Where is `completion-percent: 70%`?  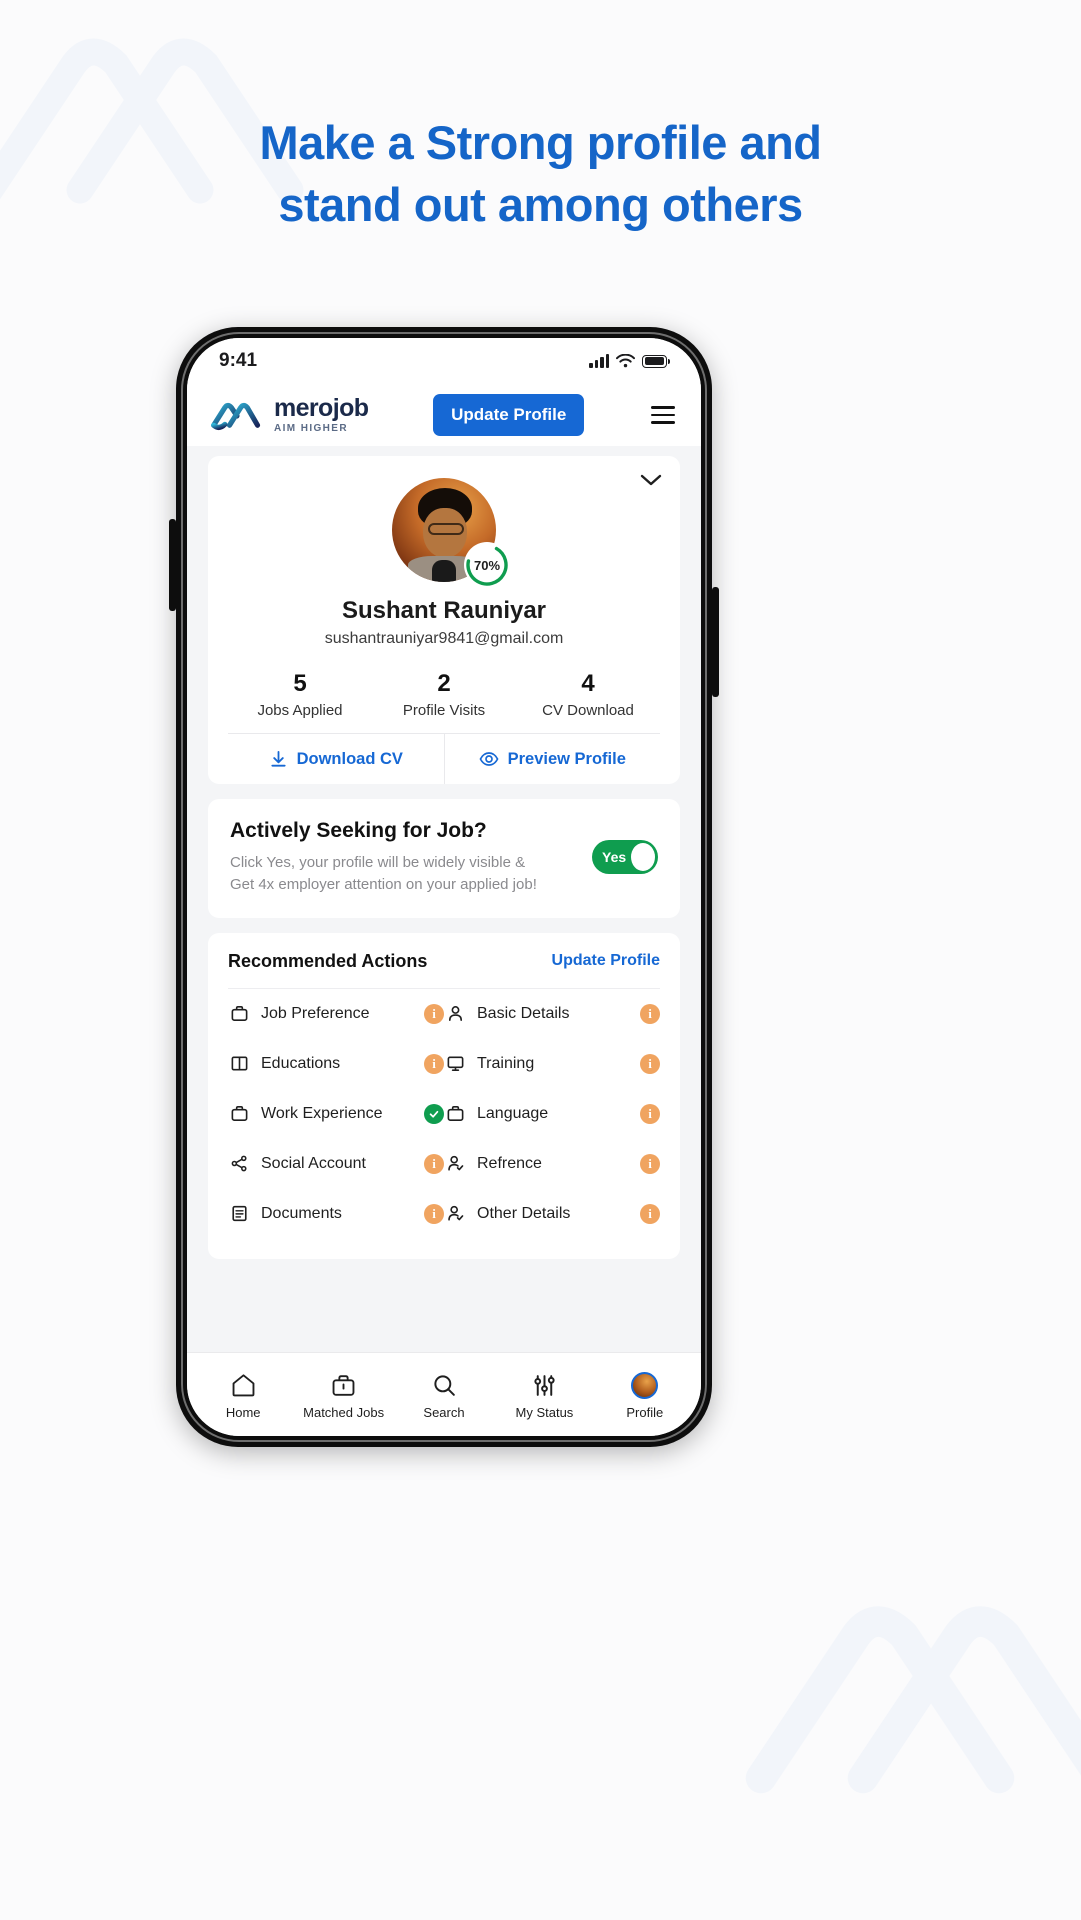 completion-percent: 70% is located at coordinates (487, 565).